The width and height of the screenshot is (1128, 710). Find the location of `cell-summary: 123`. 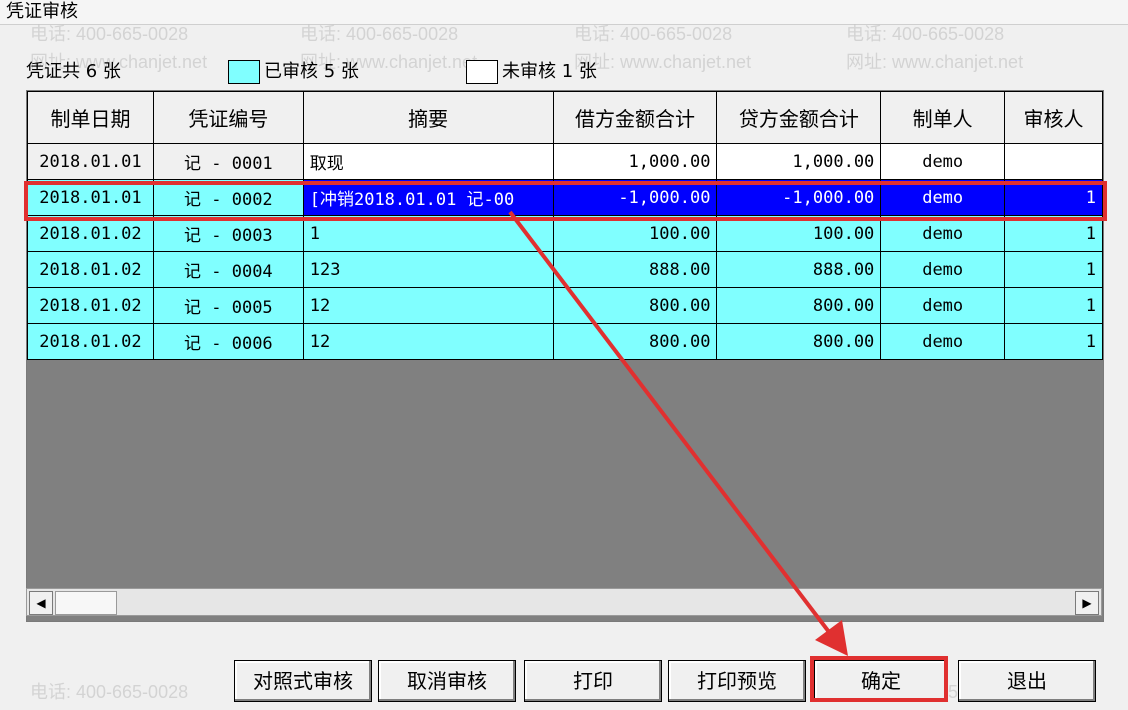

cell-summary: 123 is located at coordinates (428, 269).